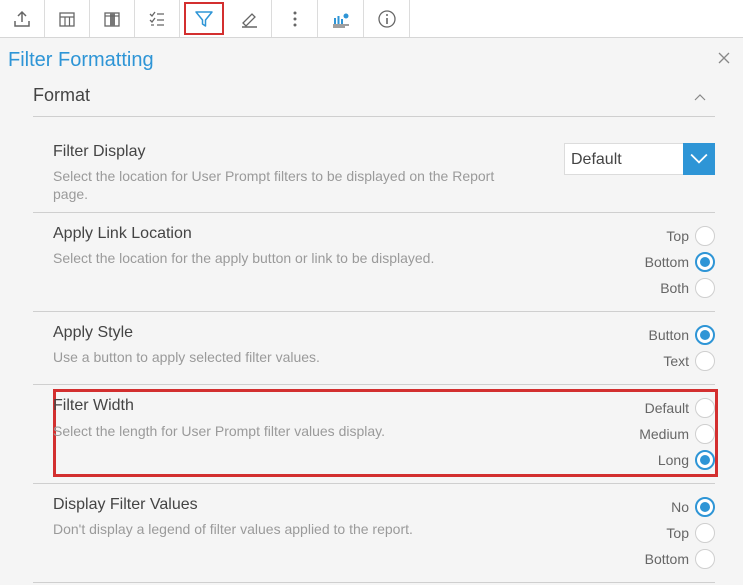 Image resolution: width=743 pixels, height=585 pixels. Describe the element at coordinates (680, 507) in the screenshot. I see `option-label: No` at that location.